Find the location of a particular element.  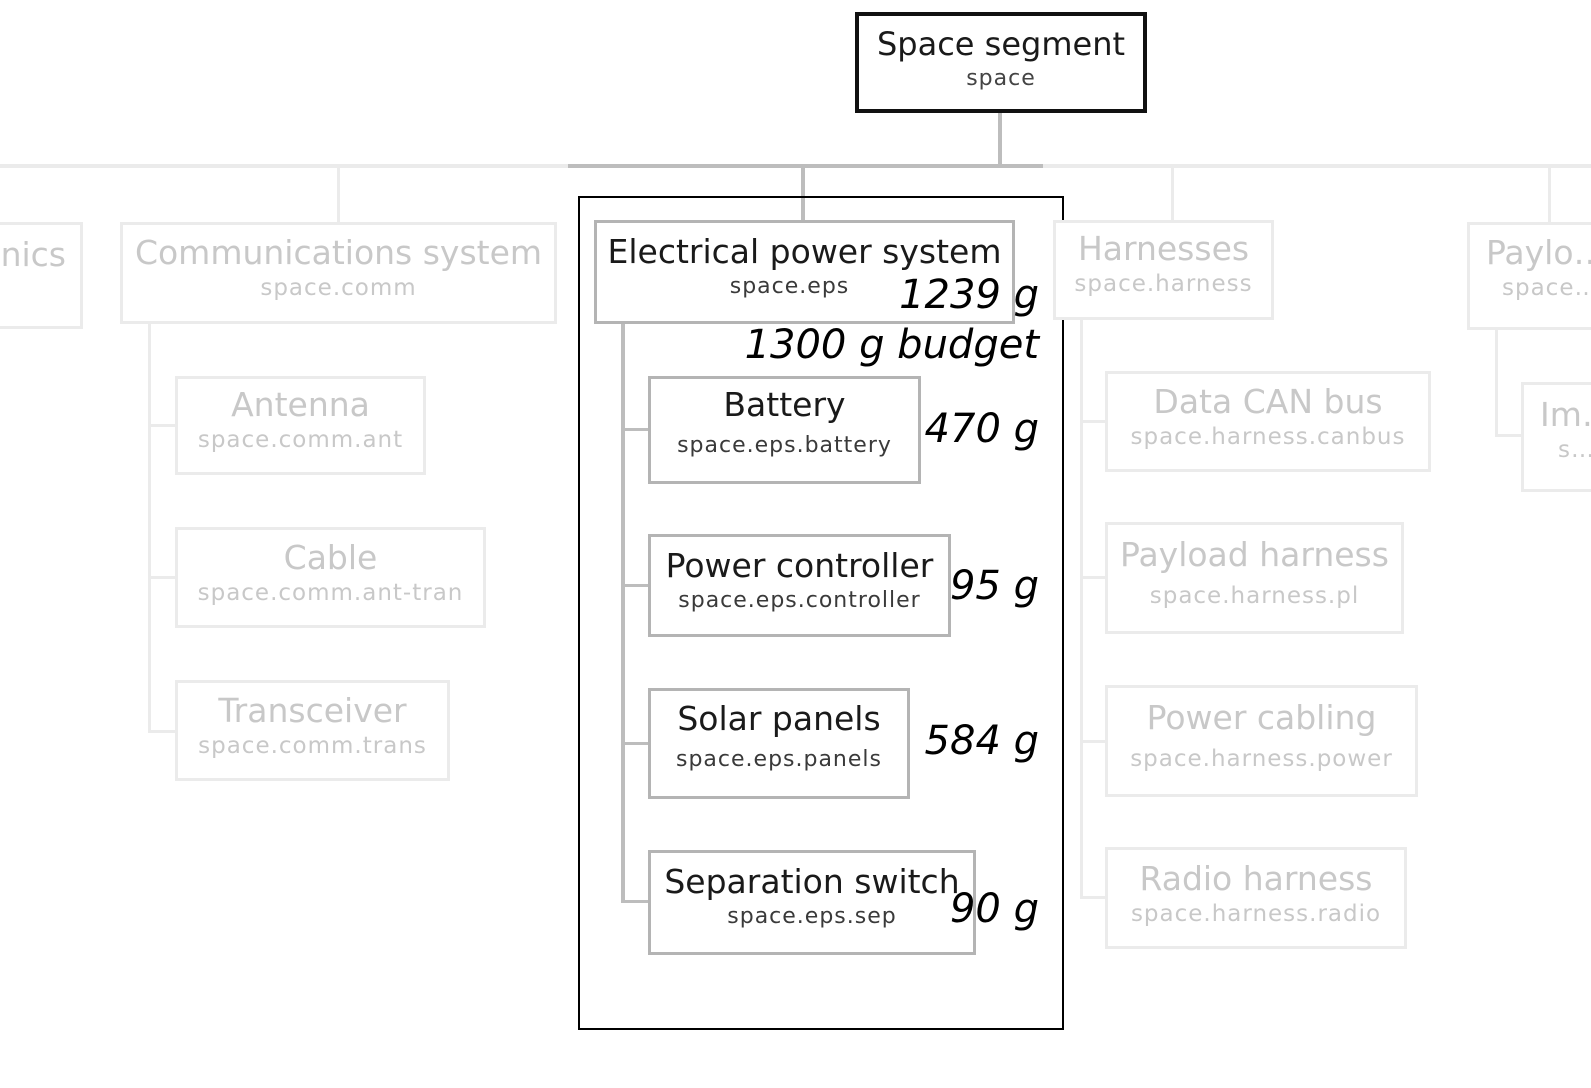

node-payload-harness: Payload harness space.harness.pl is located at coordinates (1254, 578).